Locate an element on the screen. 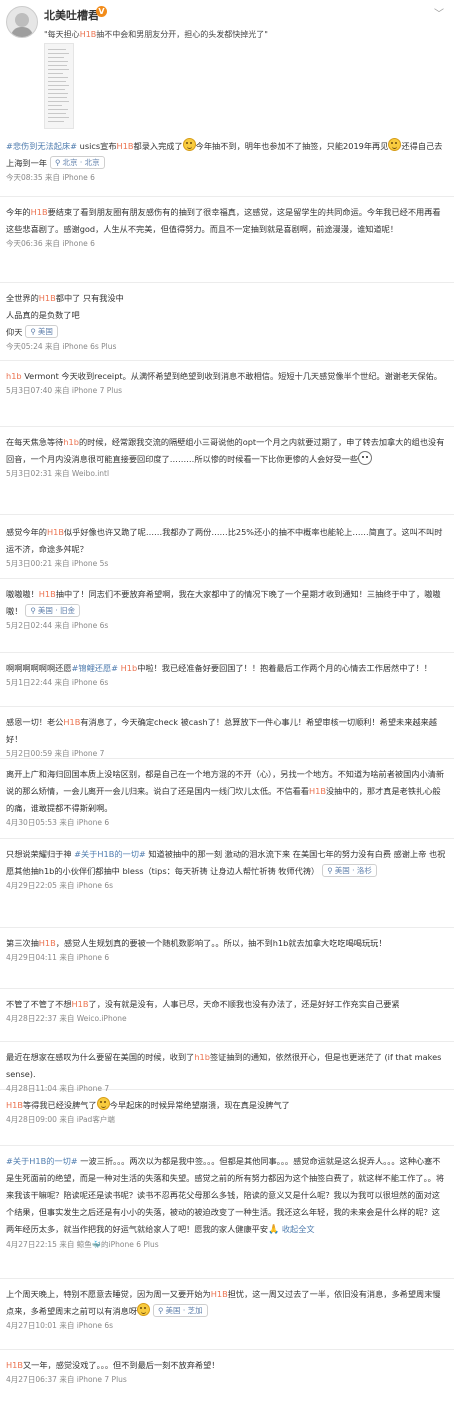  post-meta: 5月2日02:44 来自 iPhone 6s is located at coordinates (57, 625).